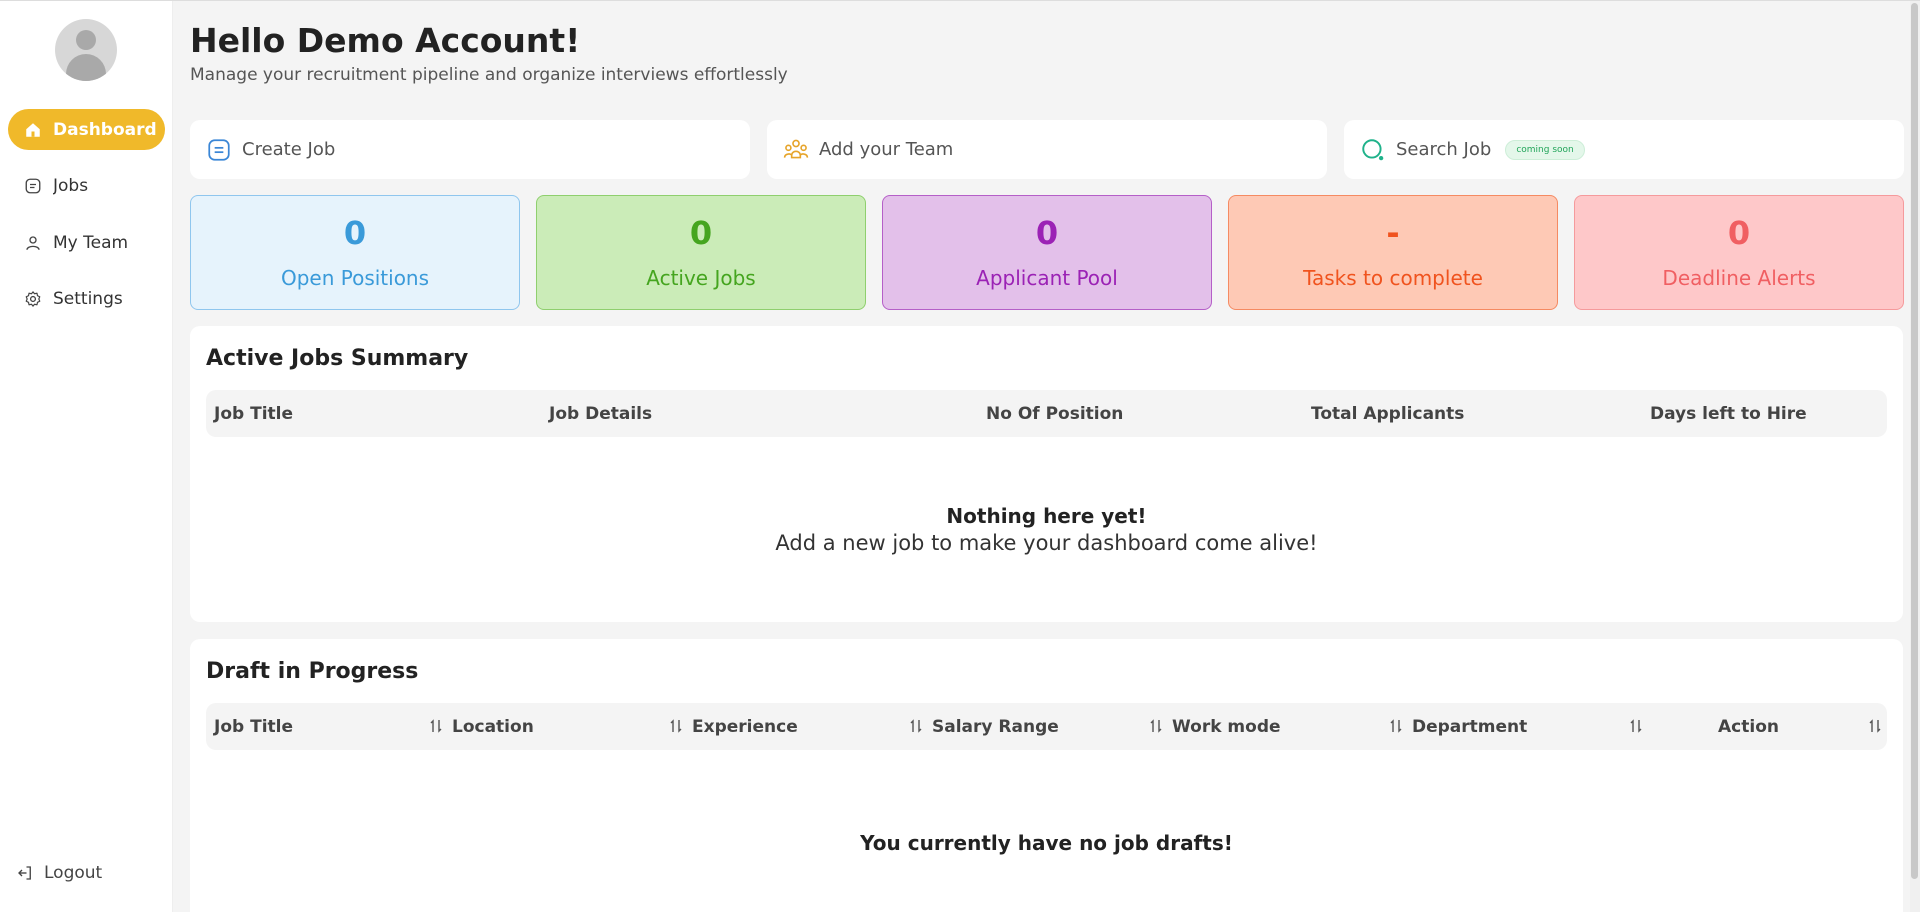  Describe the element at coordinates (1393, 233) in the screenshot. I see `stat-value: -` at that location.